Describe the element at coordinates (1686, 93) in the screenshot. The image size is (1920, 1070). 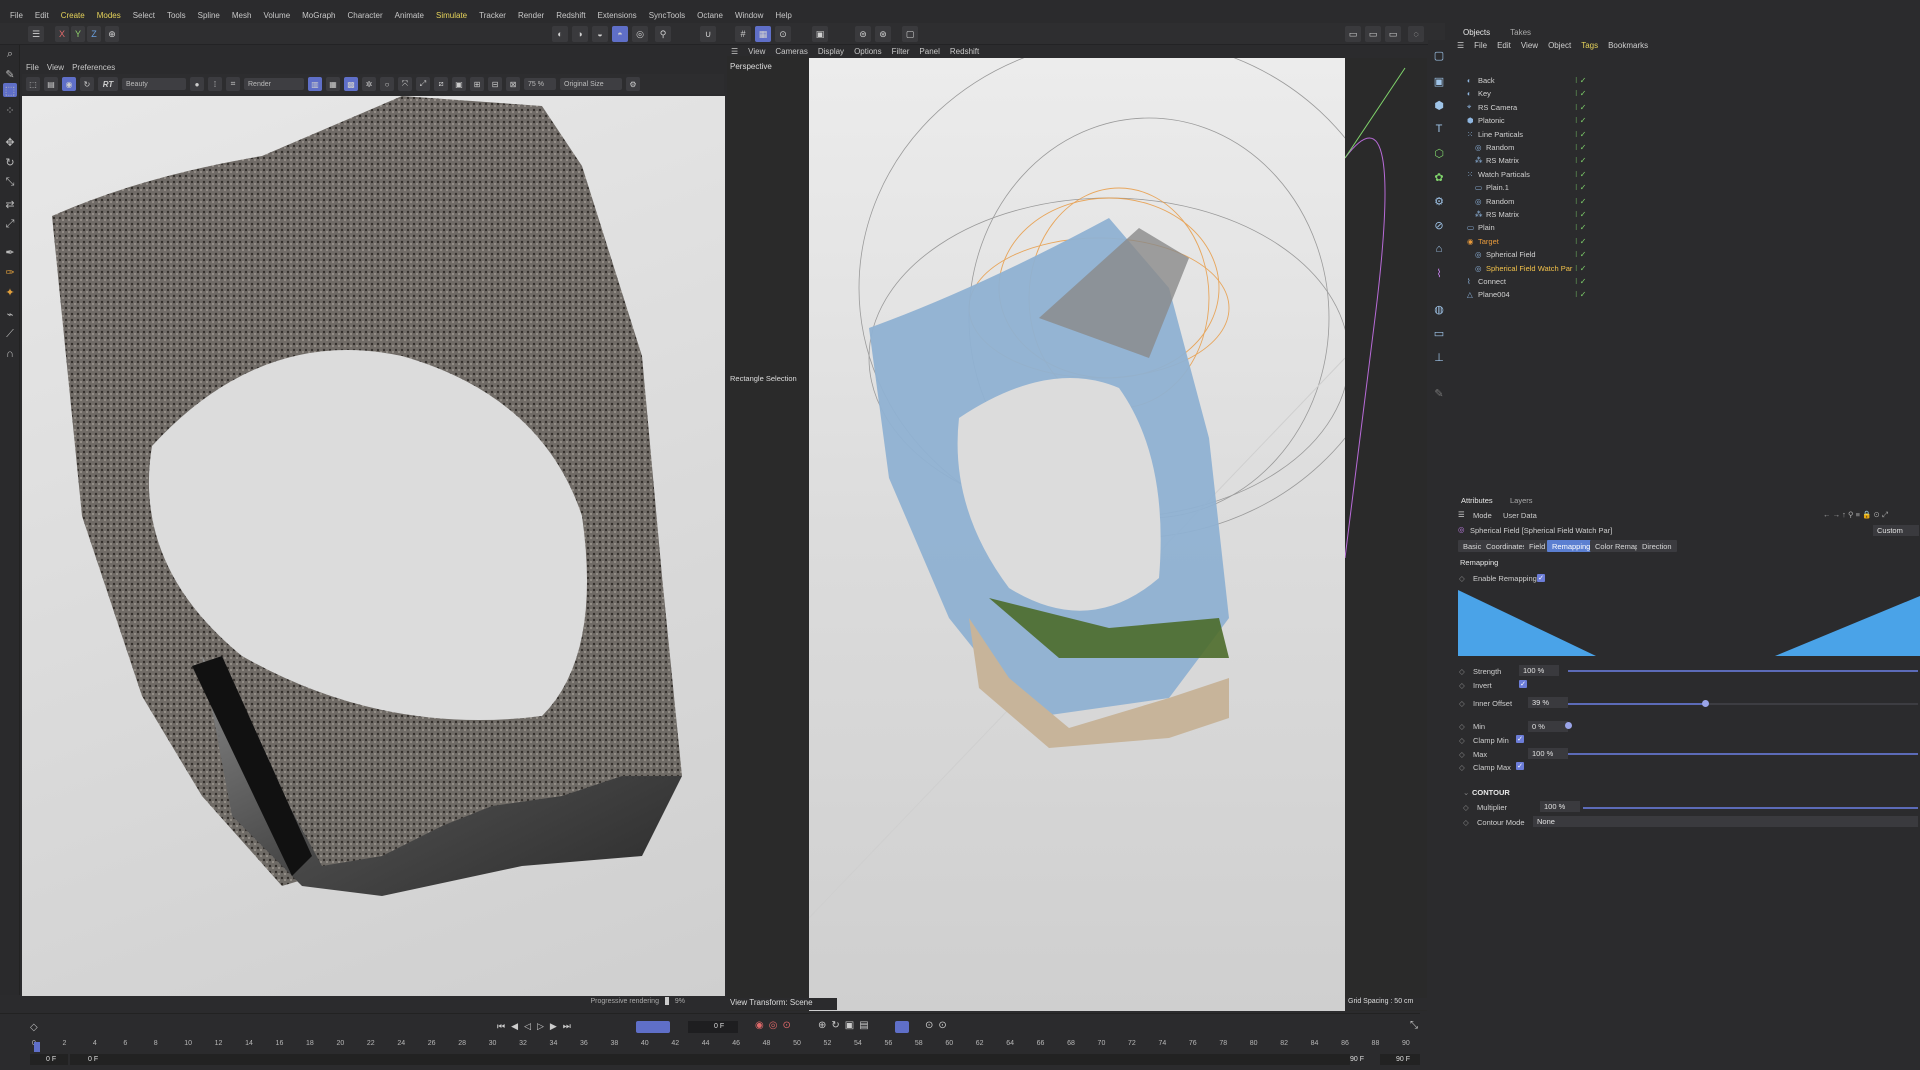
I see `object-row: ◐ Key ⁝ ✓` at that location.